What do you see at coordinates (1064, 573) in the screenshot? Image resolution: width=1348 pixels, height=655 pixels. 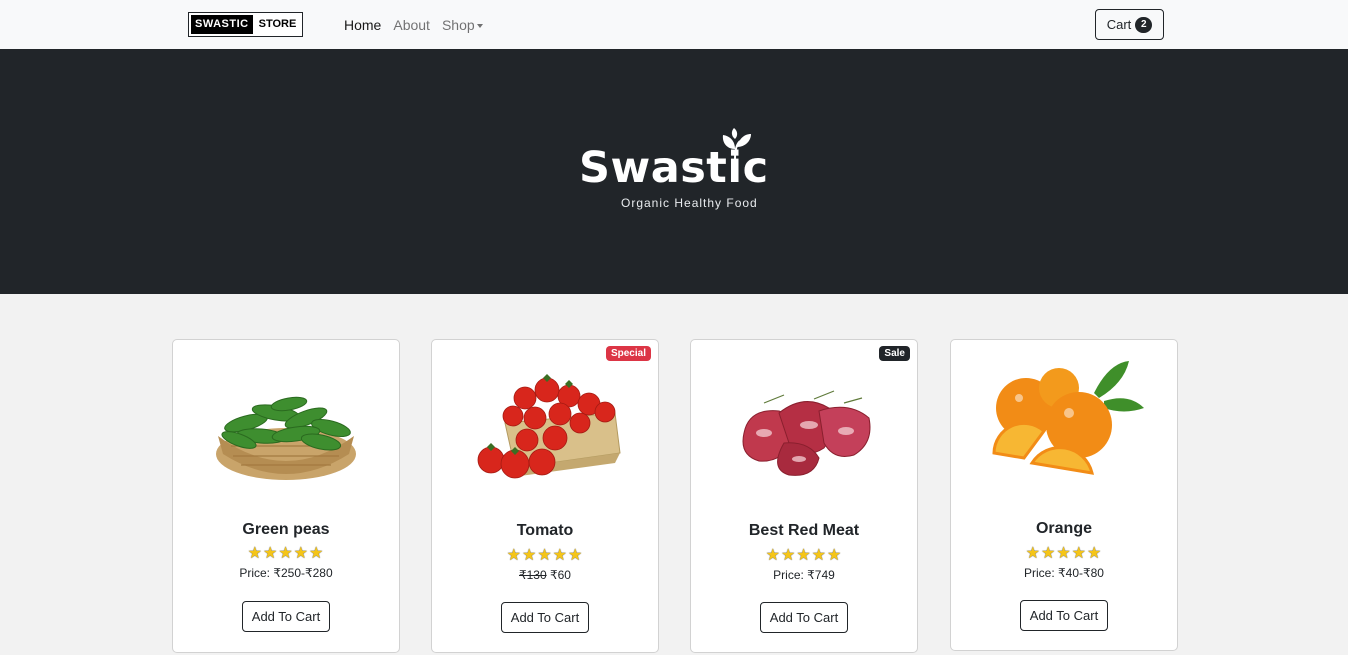 I see `product-price: Price: ₹40-₹80` at bounding box center [1064, 573].